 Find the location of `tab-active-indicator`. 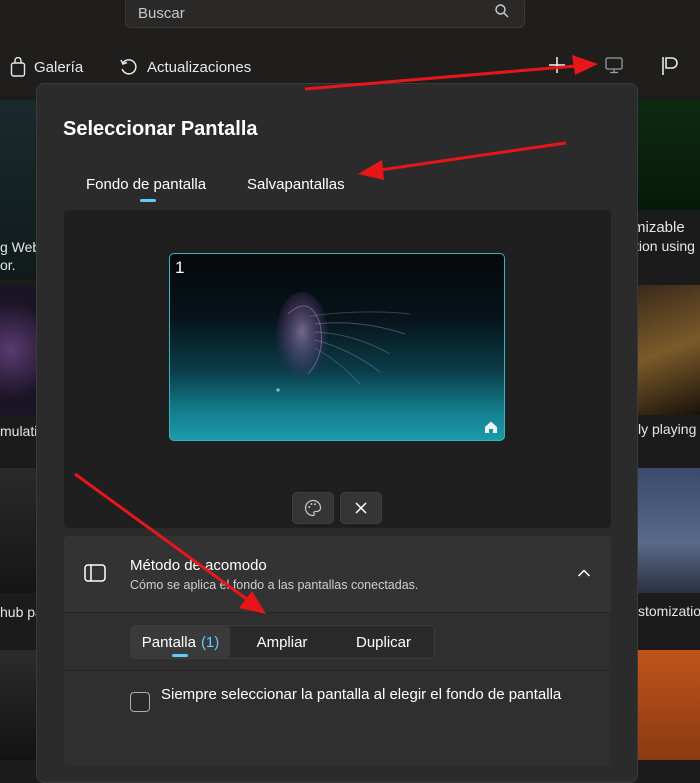

tab-active-indicator is located at coordinates (148, 200).